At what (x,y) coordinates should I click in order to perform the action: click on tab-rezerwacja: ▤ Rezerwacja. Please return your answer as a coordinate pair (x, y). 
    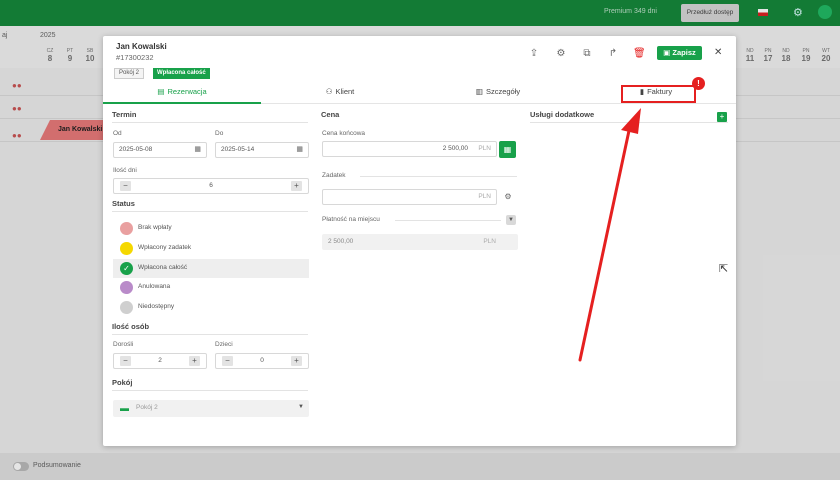
    Looking at the image, I should click on (182, 94).